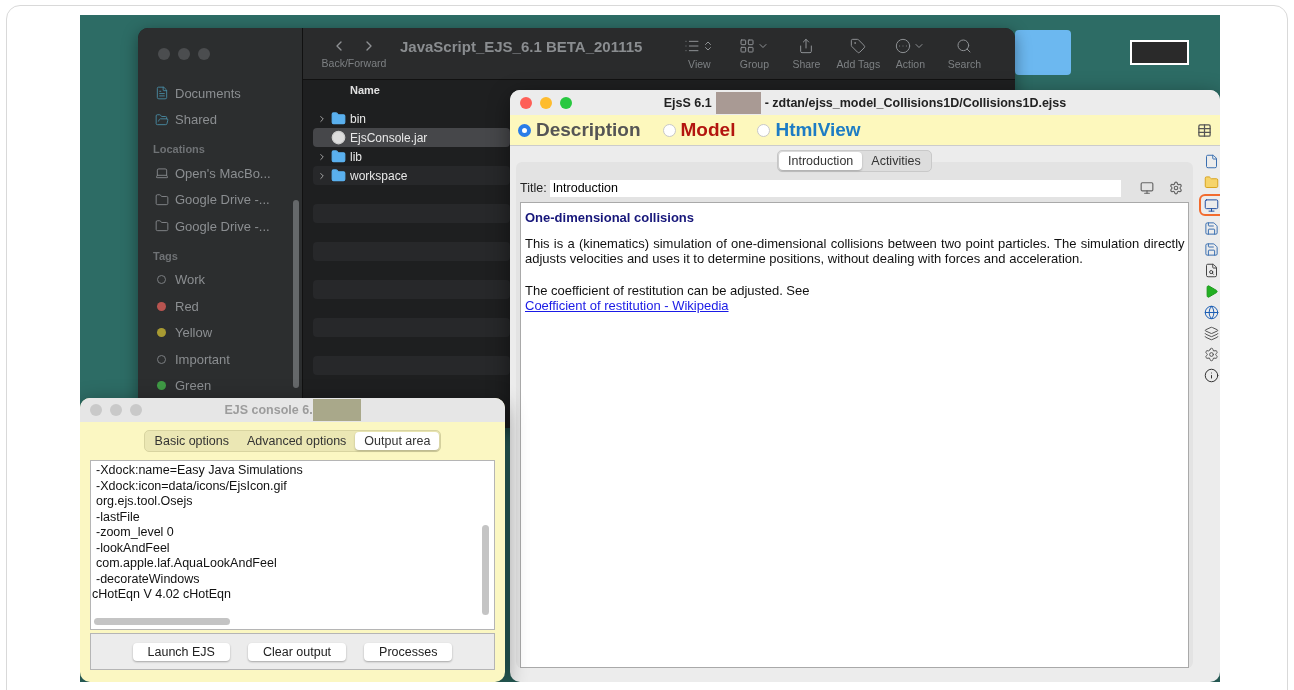 The image size is (1294, 690). What do you see at coordinates (1212, 161) in the screenshot?
I see `new-file-icon` at bounding box center [1212, 161].